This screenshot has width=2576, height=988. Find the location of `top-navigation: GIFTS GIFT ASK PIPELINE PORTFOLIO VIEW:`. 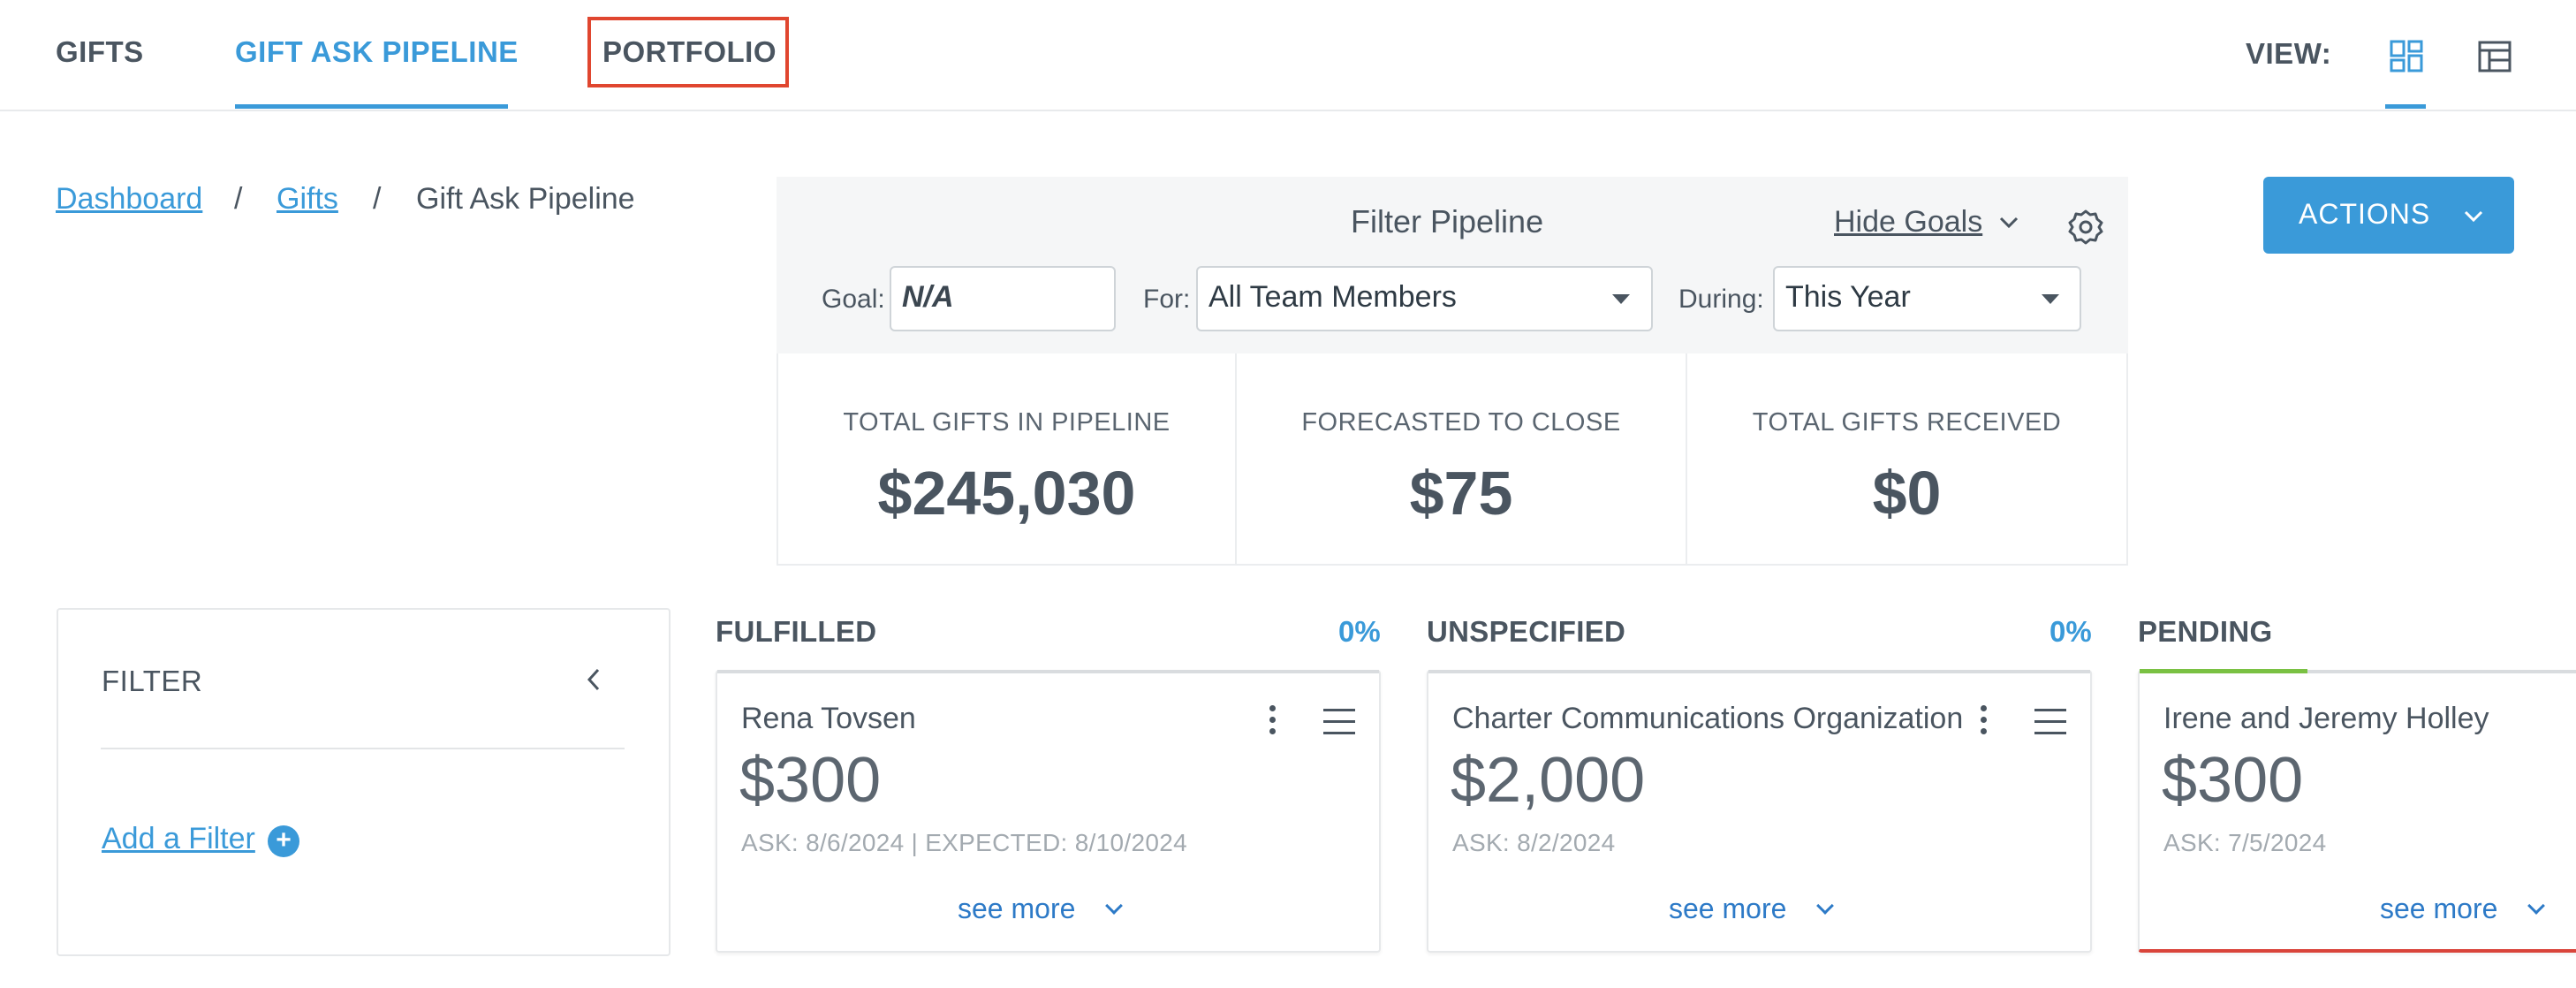

top-navigation: GIFTS GIFT ASK PIPELINE PORTFOLIO VIEW: is located at coordinates (1288, 55).